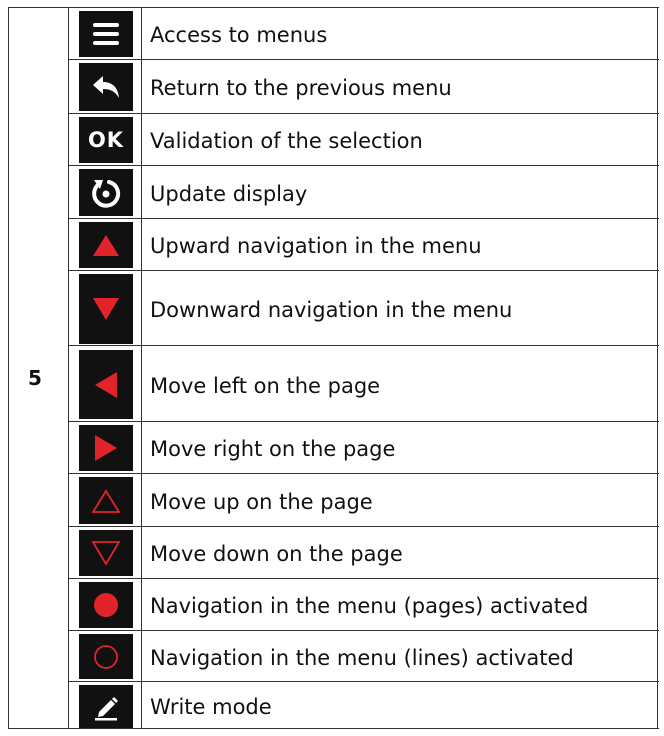 The image size is (664, 736). Describe the element at coordinates (106, 656) in the screenshot. I see `red-circle-outline-icon` at that location.